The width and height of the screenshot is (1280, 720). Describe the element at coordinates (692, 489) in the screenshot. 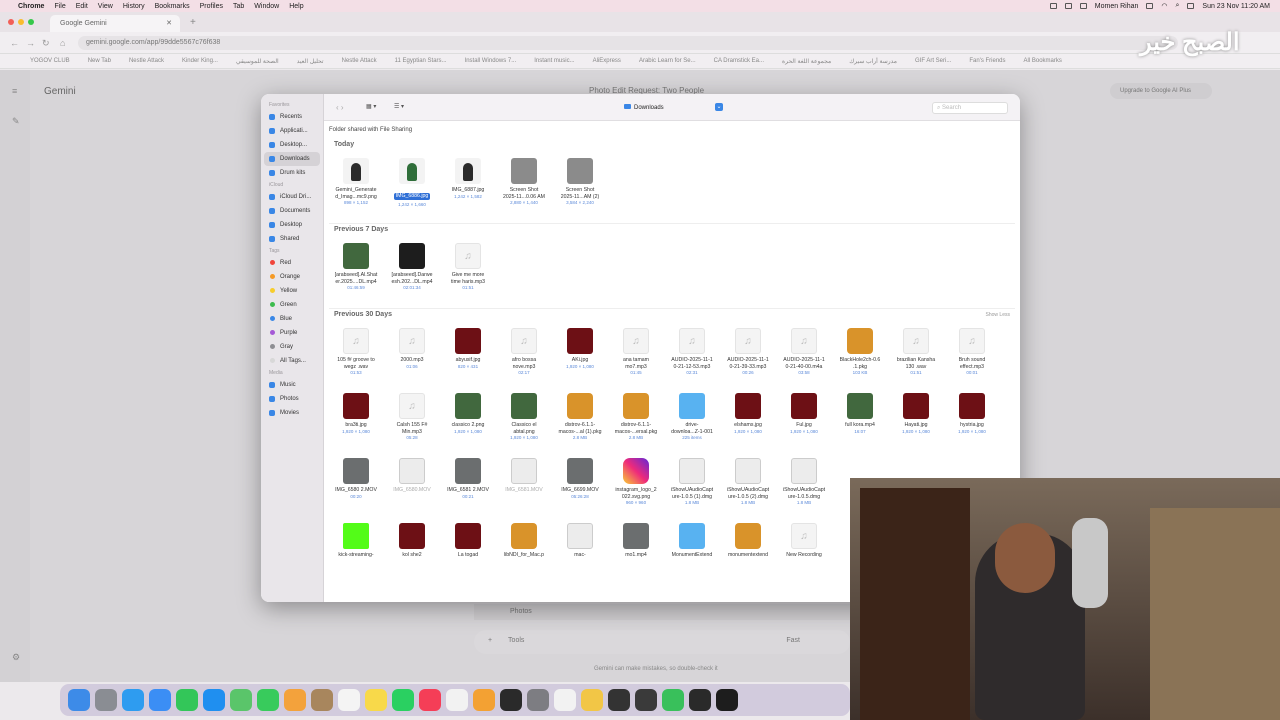

I see `file-item: iShowUAudioCapt ure-1.0.5 (1).dmg 1.8 MB` at that location.